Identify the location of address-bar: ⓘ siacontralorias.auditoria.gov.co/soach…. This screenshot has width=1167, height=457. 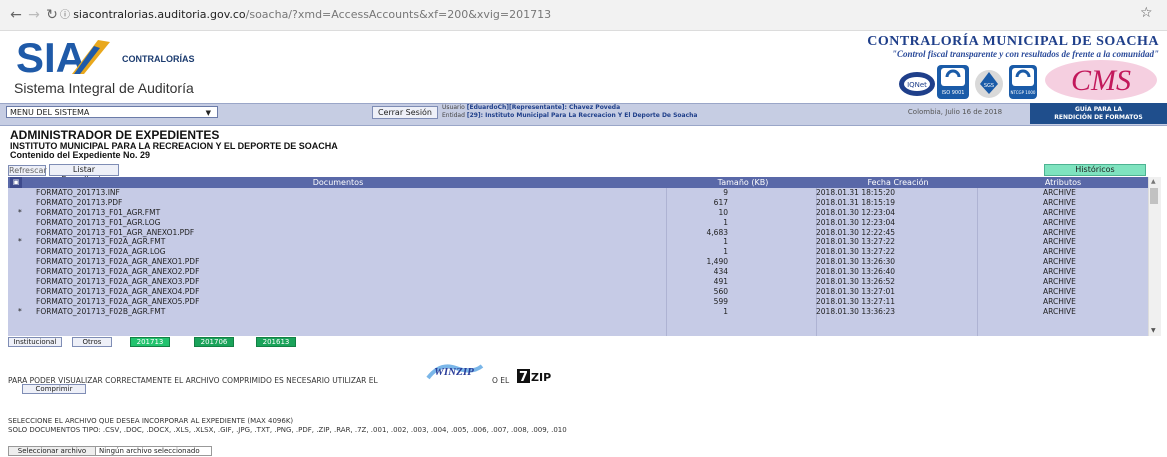
(605, 15).